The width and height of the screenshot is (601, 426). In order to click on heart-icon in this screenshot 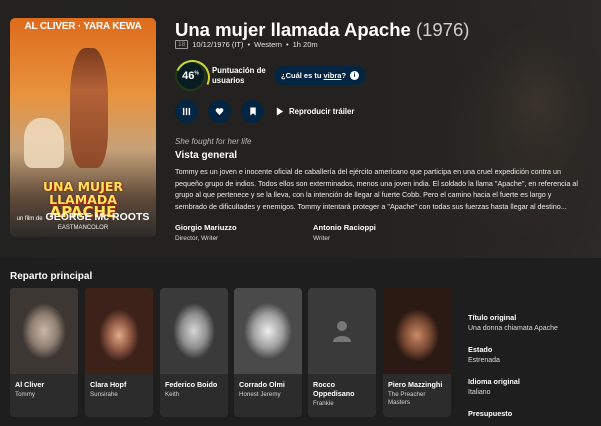, I will do `click(219, 112)`.